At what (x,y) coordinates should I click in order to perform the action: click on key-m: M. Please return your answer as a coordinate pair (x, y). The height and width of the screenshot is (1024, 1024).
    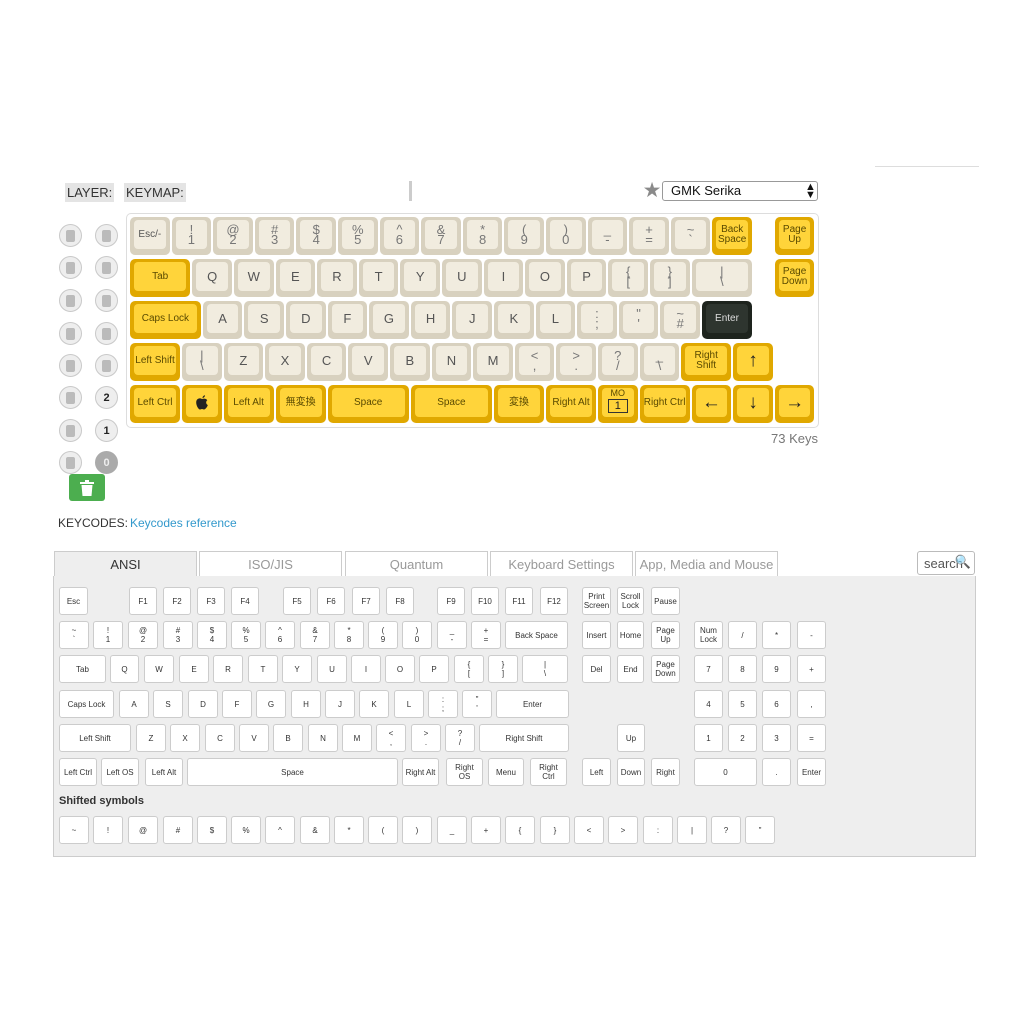
    Looking at the image, I should click on (493, 362).